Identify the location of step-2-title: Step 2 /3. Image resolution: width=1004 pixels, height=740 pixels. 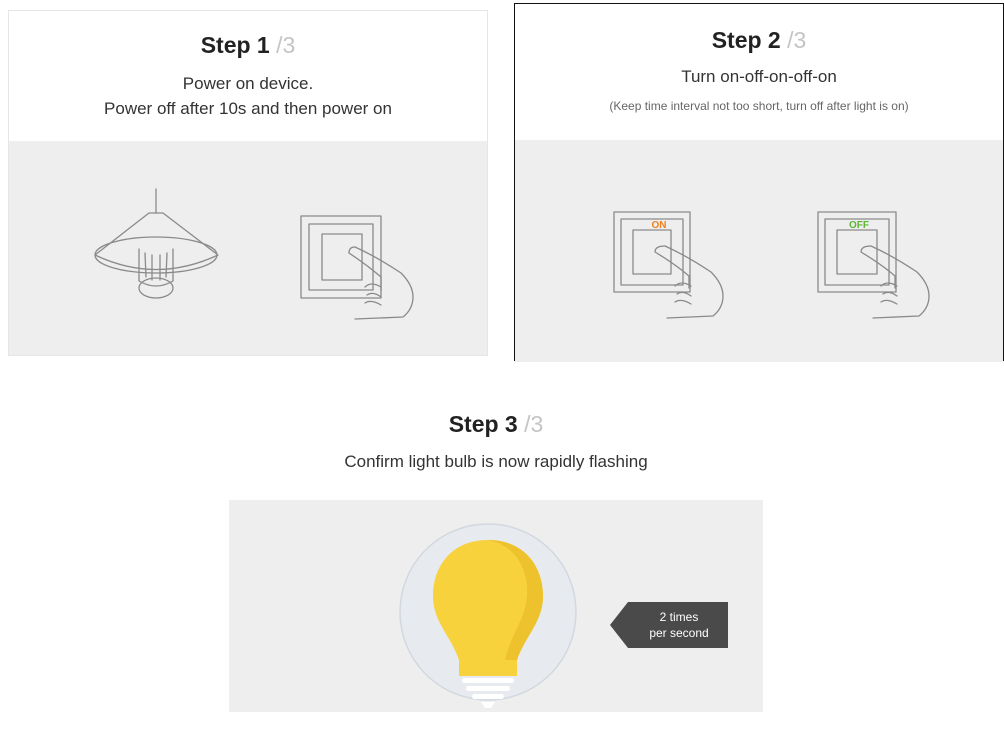
(759, 40).